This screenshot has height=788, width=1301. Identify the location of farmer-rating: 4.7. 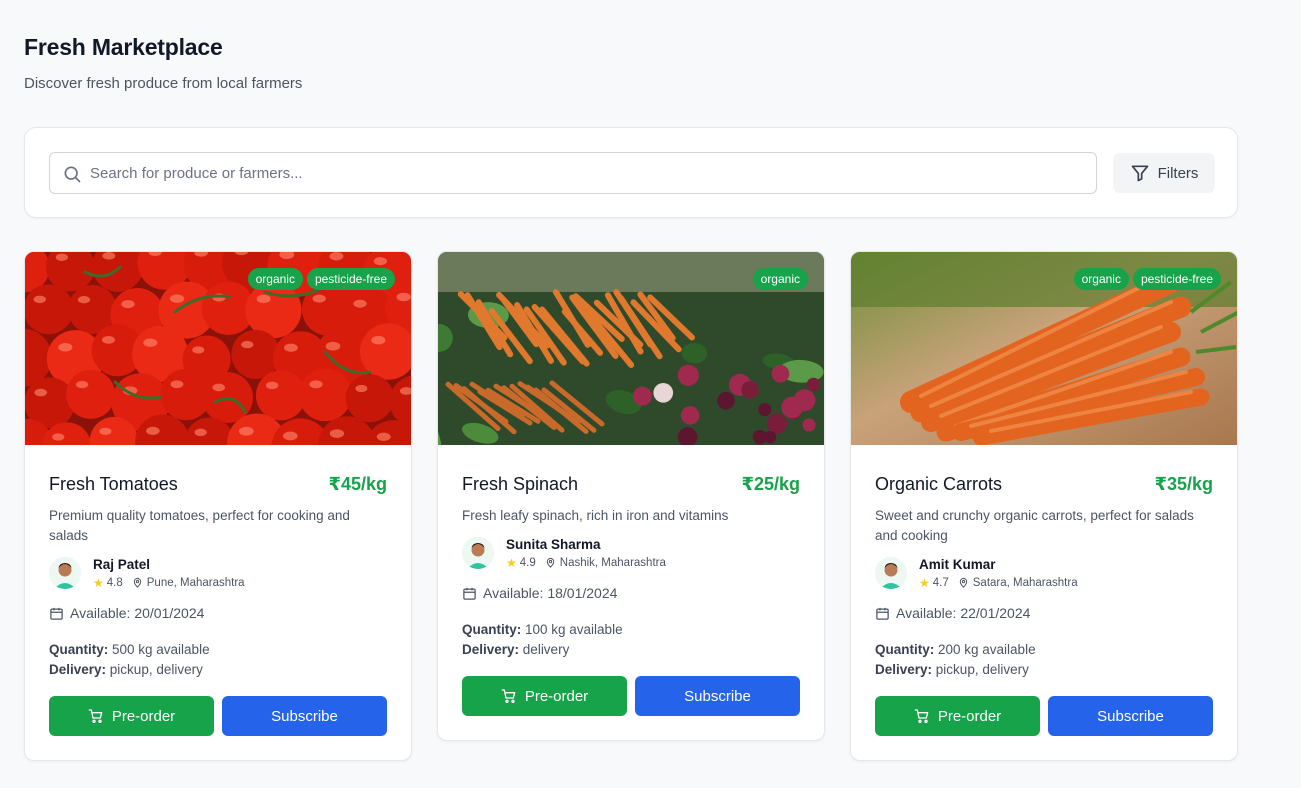
(940, 582).